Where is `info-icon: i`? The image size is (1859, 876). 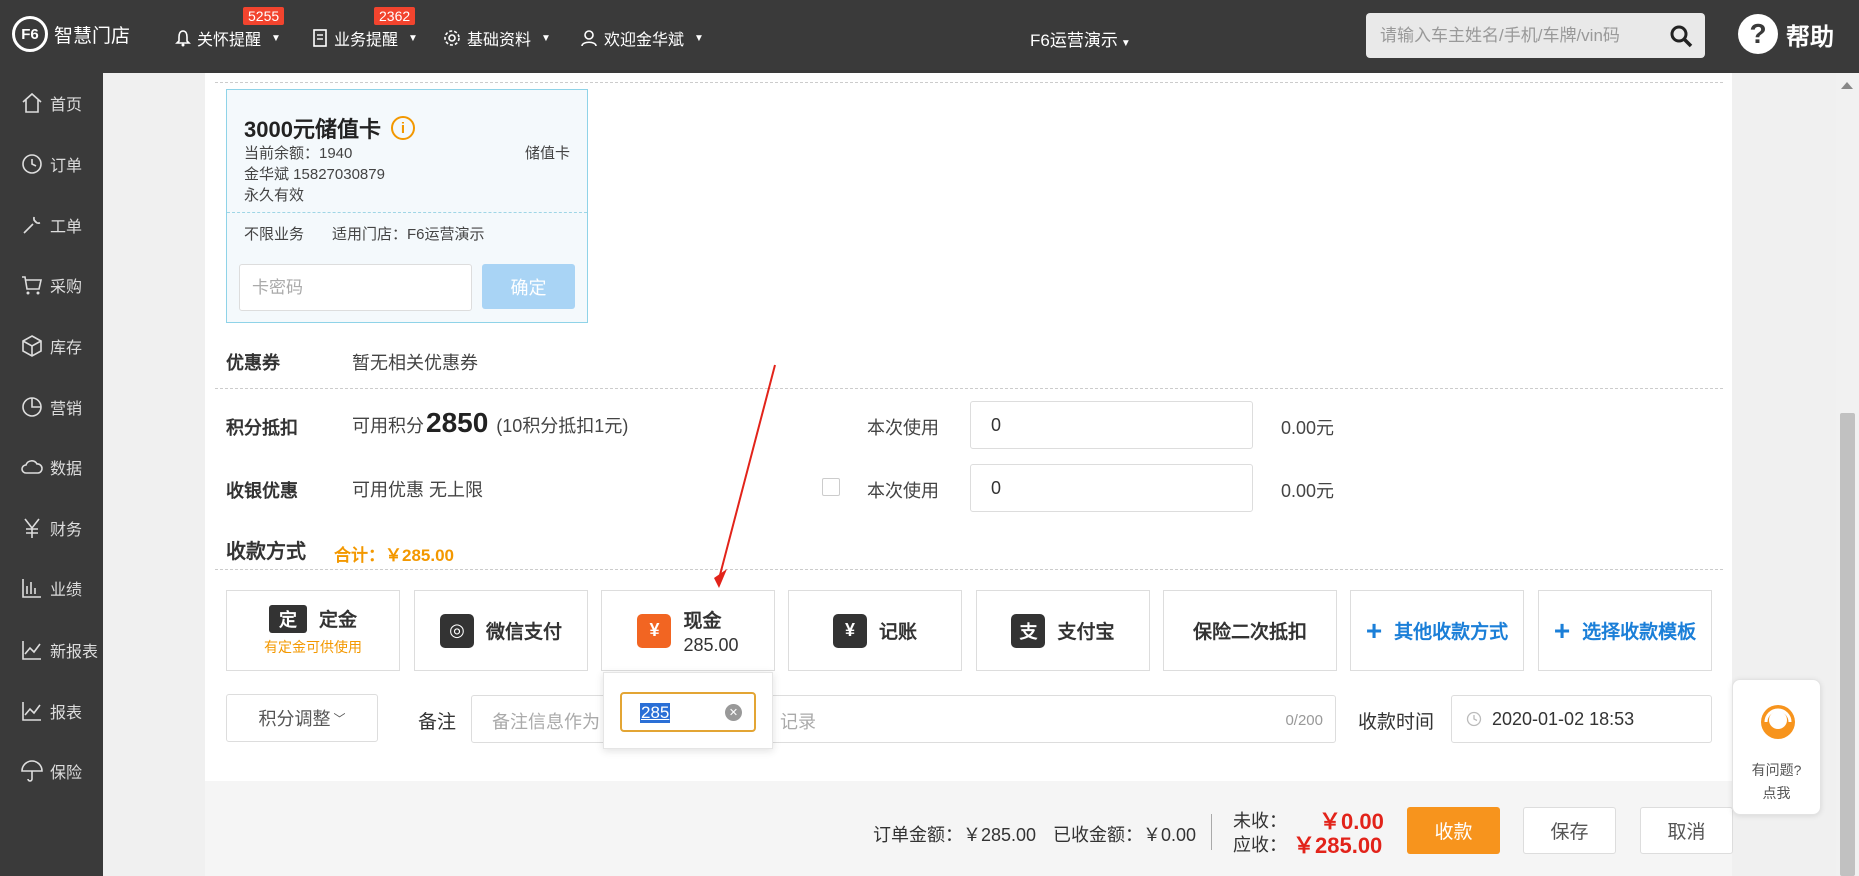
info-icon: i is located at coordinates (402, 128).